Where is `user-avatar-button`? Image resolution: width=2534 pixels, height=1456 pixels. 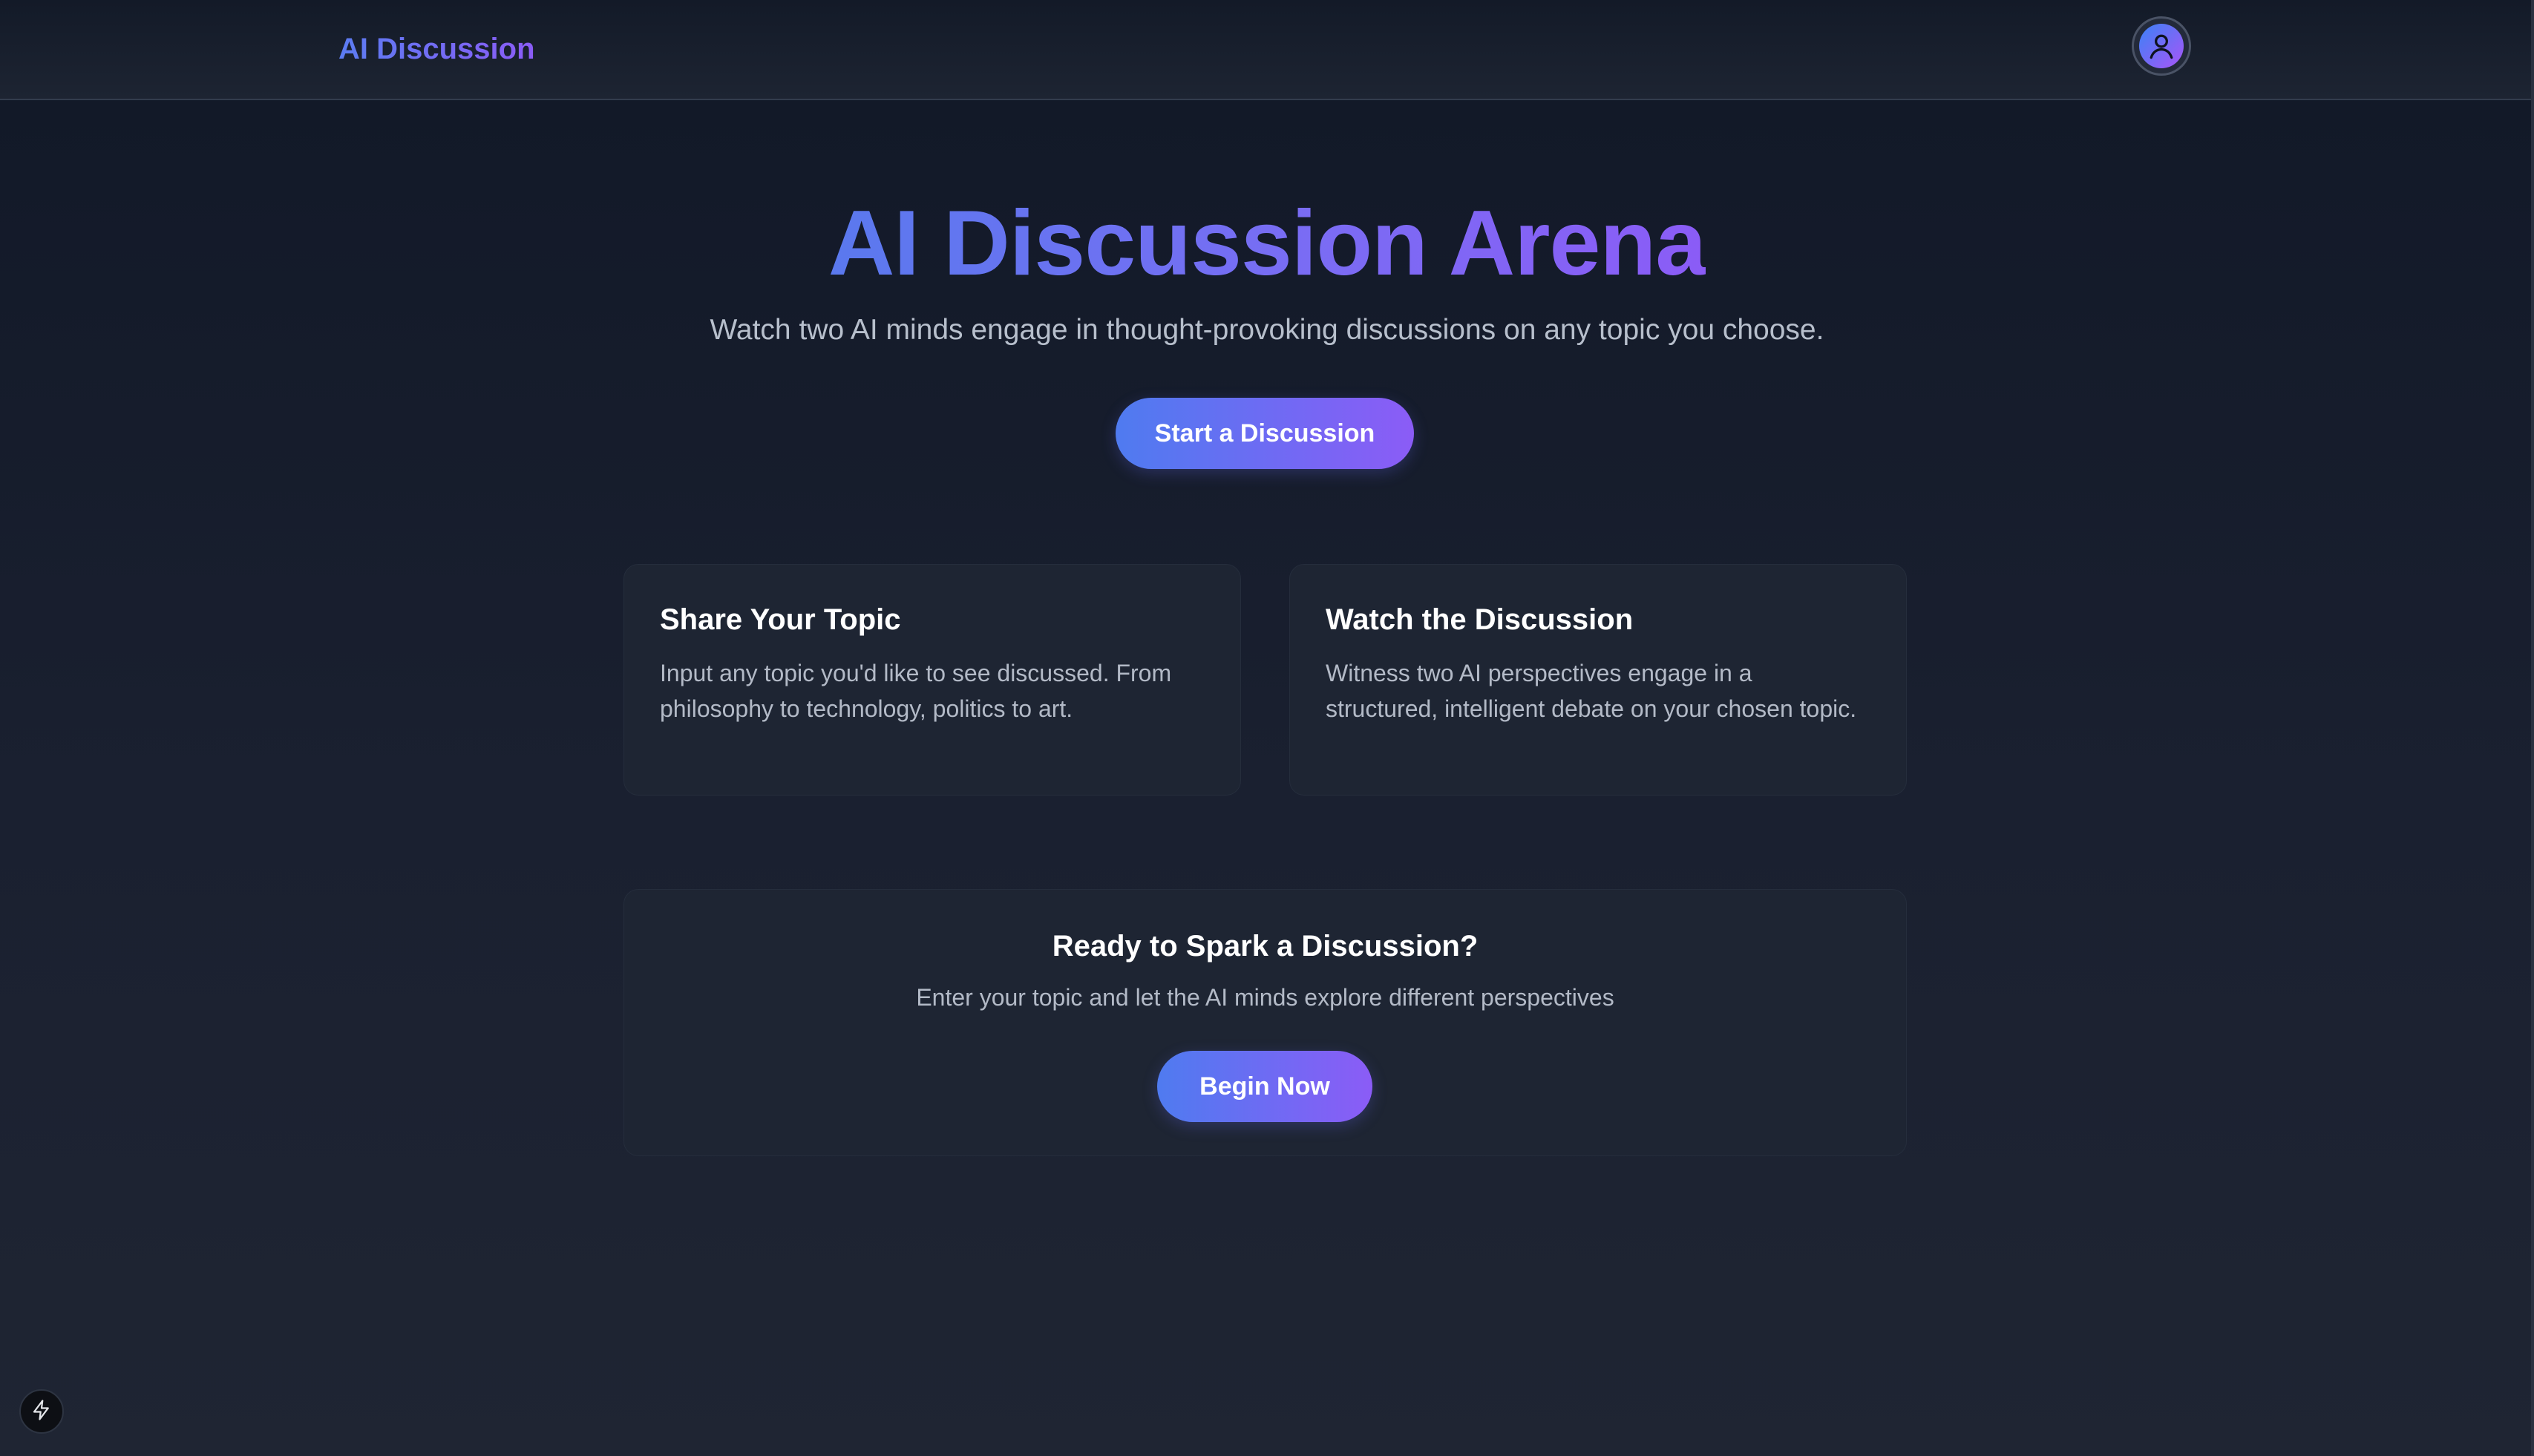
user-avatar-button is located at coordinates (2161, 46).